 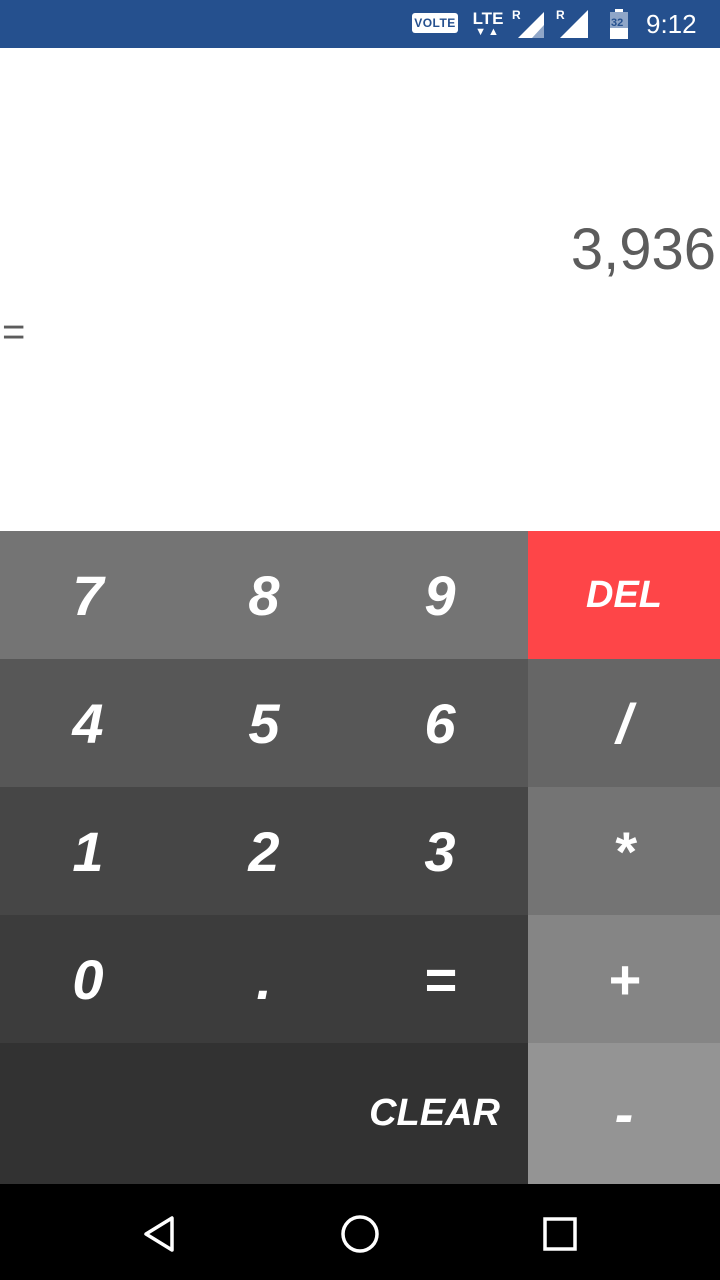 I want to click on keypad-row: CLEAR, so click(x=264, y=1113).